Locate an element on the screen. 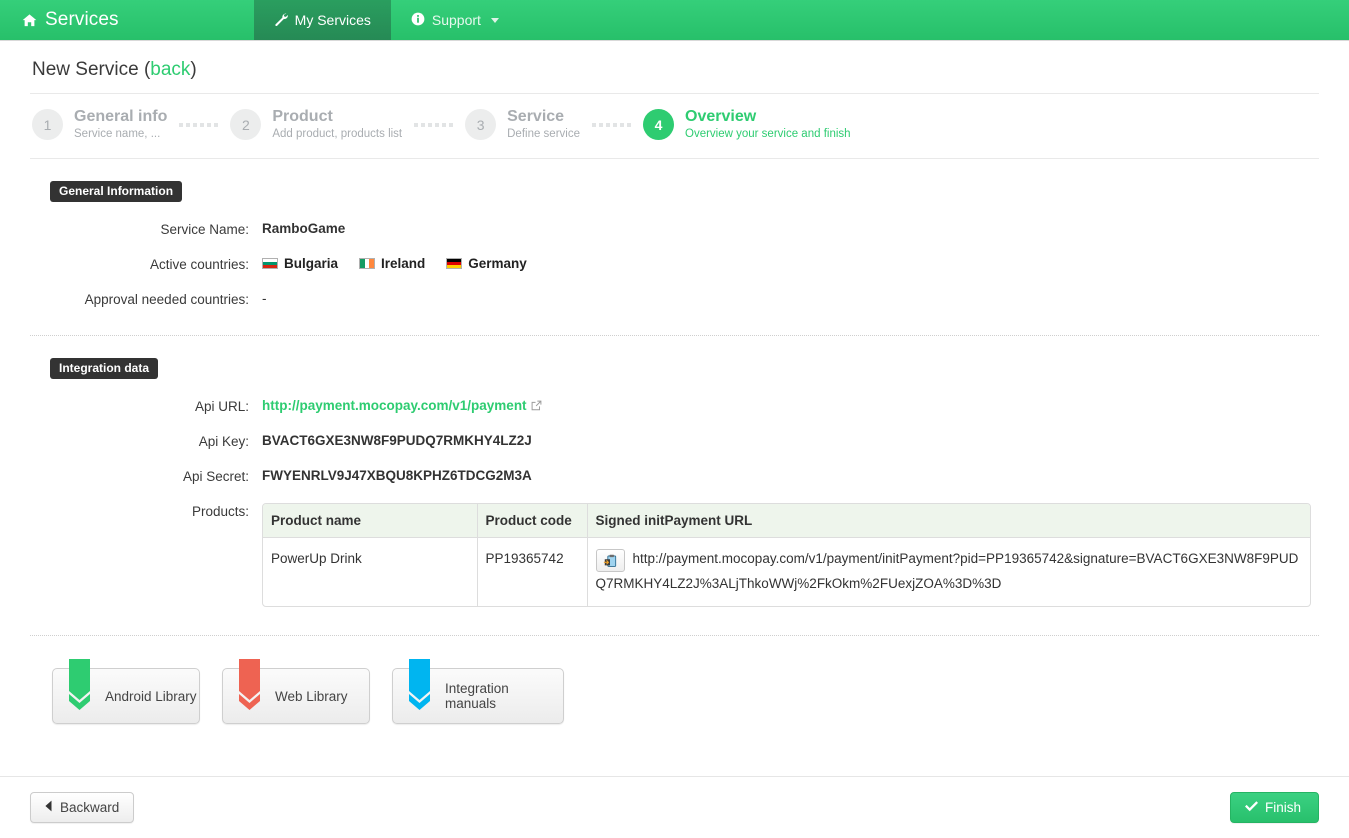 Image resolution: width=1349 pixels, height=838 pixels. country-label-bulgaria: Bulgaria is located at coordinates (311, 263).